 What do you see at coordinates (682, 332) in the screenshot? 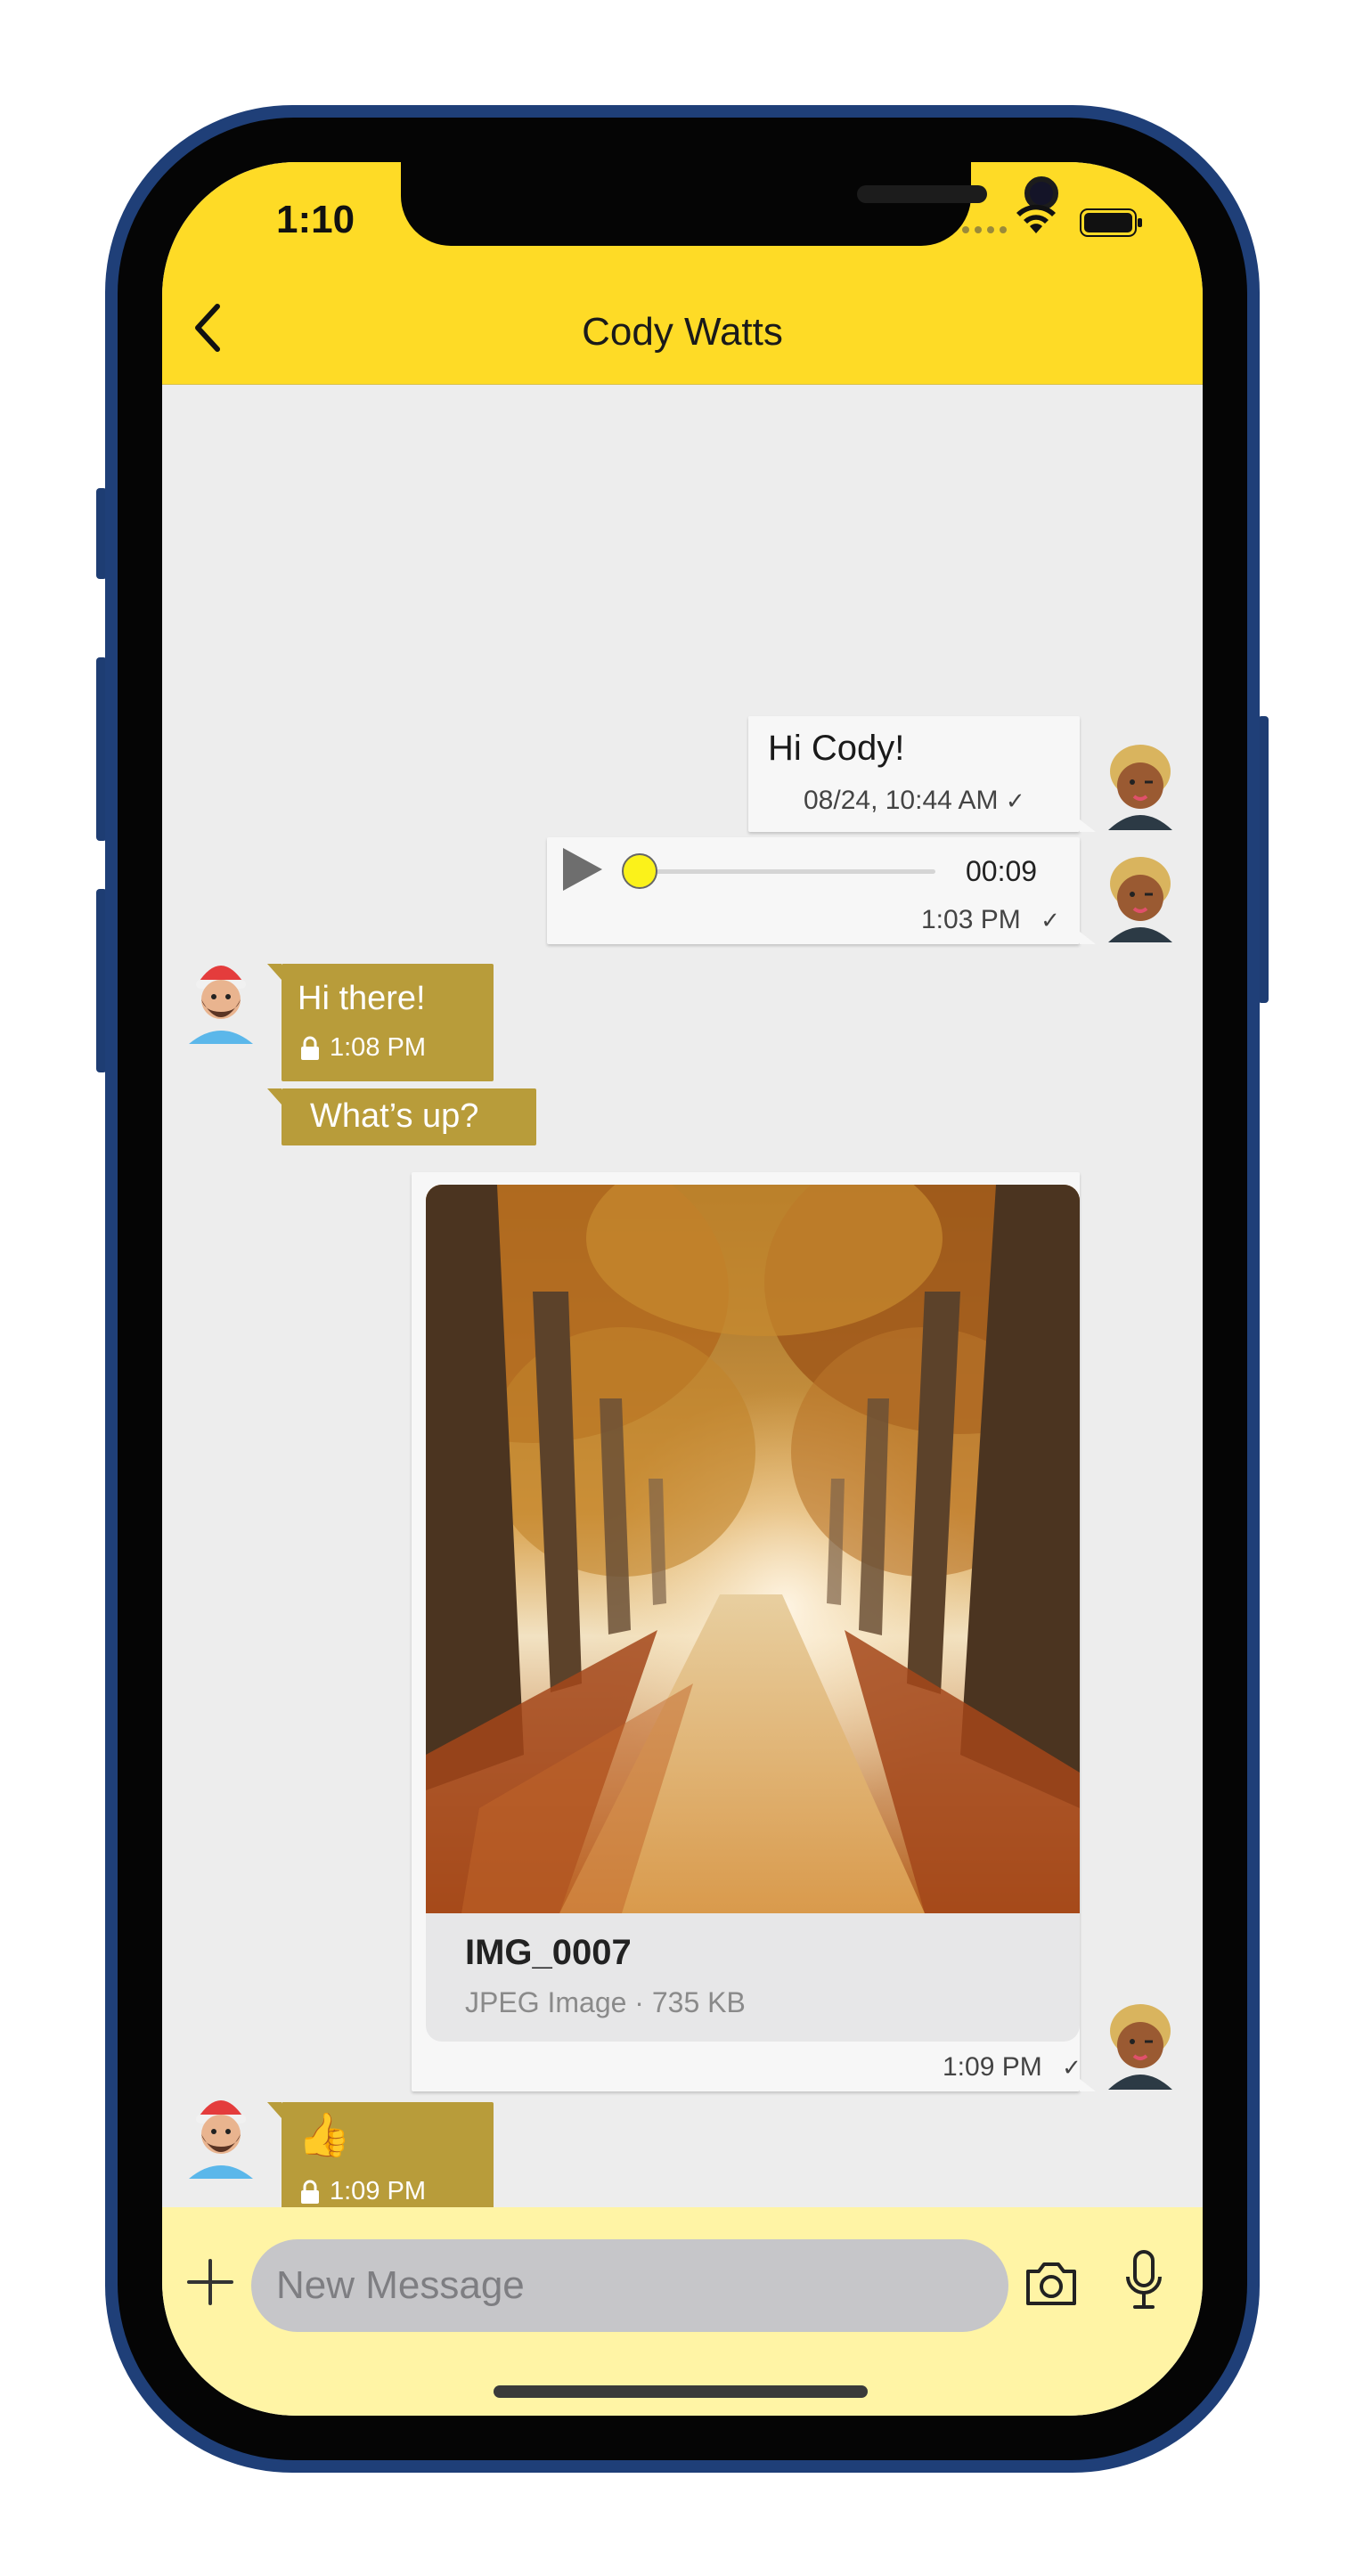
I see `chat-title: Cody Watts` at bounding box center [682, 332].